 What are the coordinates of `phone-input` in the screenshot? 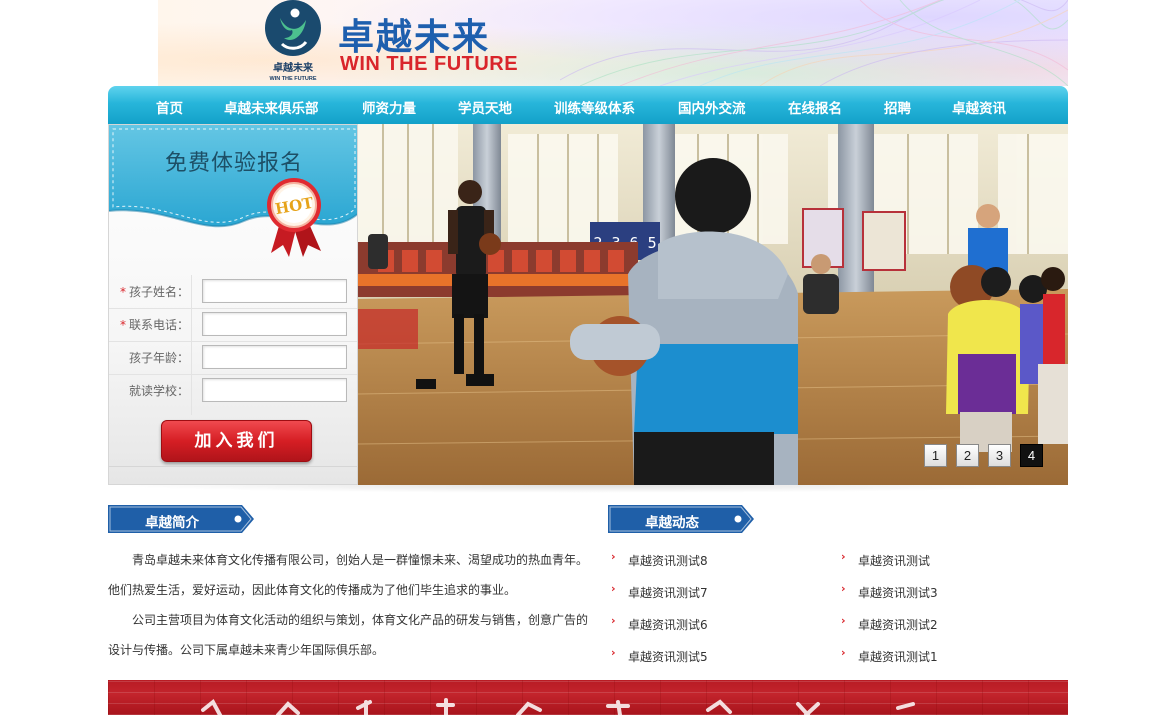 It's located at (274, 324).